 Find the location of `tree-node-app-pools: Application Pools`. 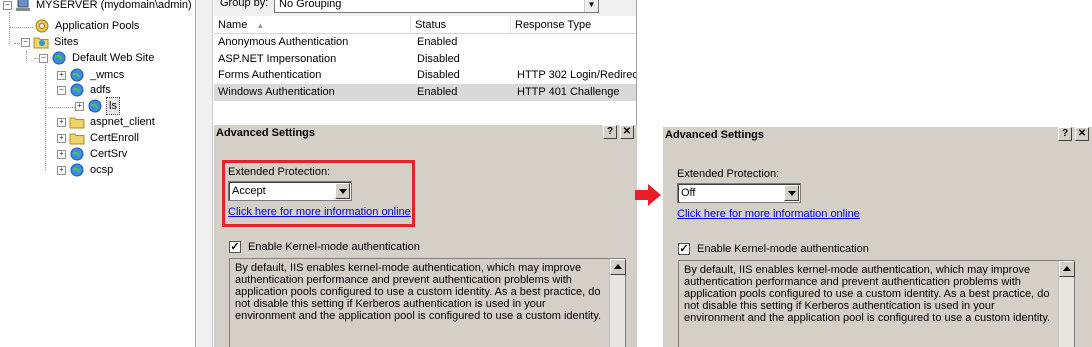

tree-node-app-pools: Application Pools is located at coordinates (87, 26).